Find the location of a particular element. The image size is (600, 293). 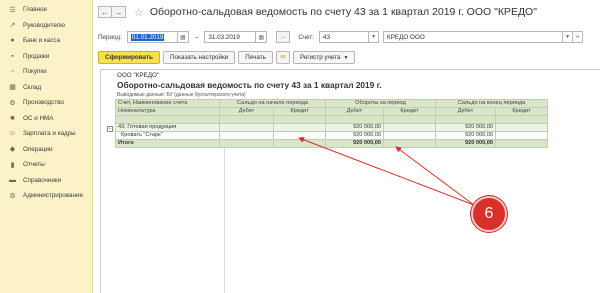

arrow-to-turnover is located at coordinates (435, 176).